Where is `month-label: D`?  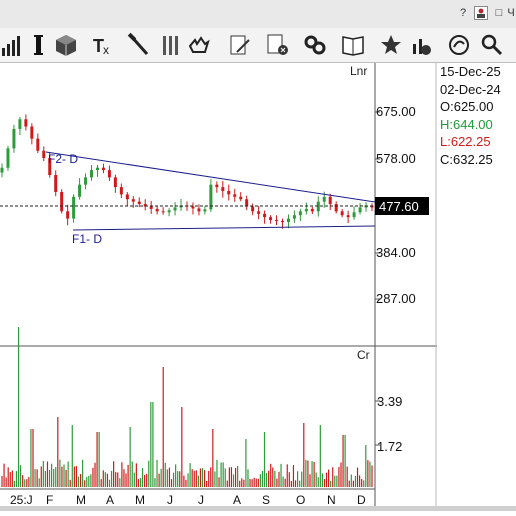 month-label: D is located at coordinates (361, 500).